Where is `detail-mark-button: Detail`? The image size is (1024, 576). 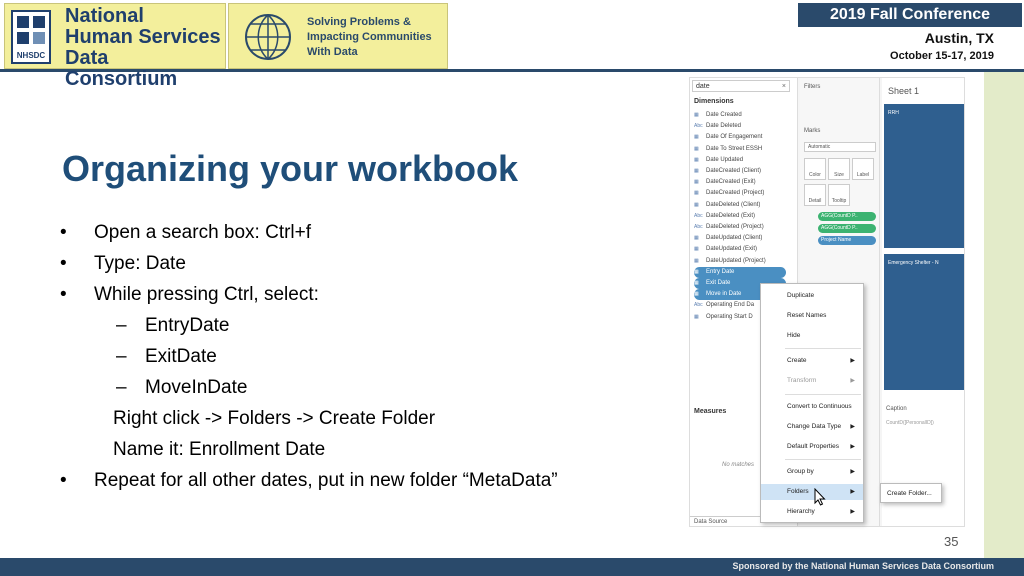 detail-mark-button: Detail is located at coordinates (815, 195).